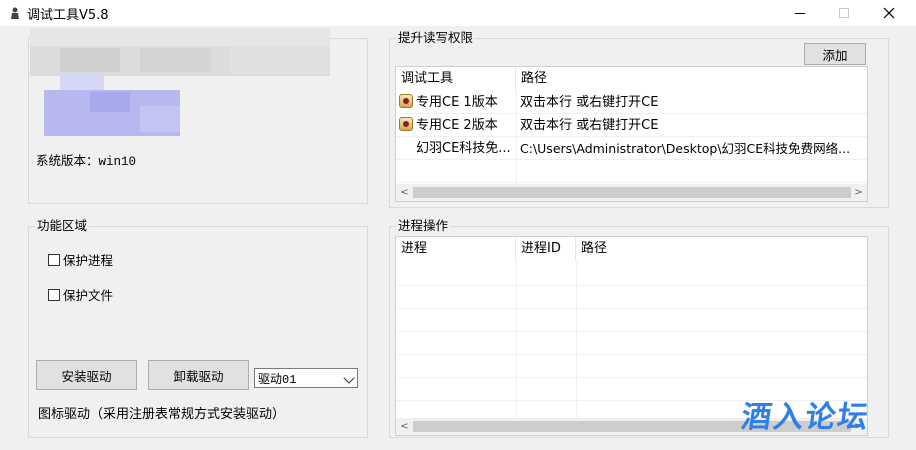 Image resolution: width=916 pixels, height=450 pixels. Describe the element at coordinates (88, 295) in the screenshot. I see `protect-file-label: 保护文件` at that location.